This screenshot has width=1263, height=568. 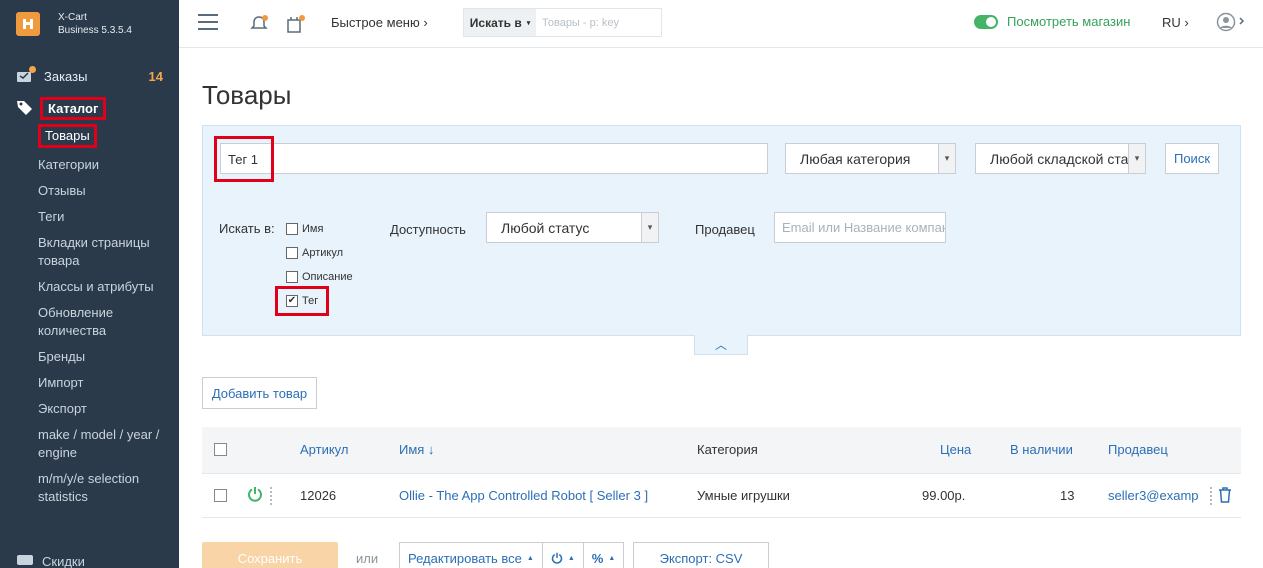 What do you see at coordinates (563, 555) in the screenshot?
I see `toggle-enabled-button: ▲` at bounding box center [563, 555].